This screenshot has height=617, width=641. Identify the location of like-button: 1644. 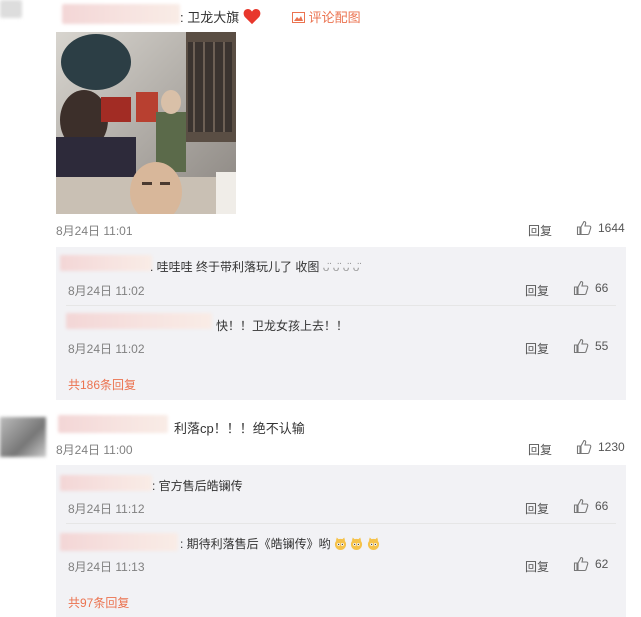
(600, 228).